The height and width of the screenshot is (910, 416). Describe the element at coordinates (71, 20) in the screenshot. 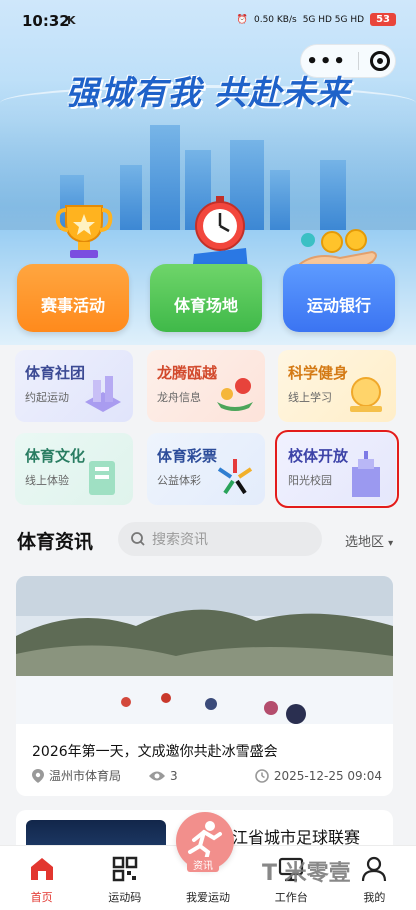

I see `carrier-icon: K` at that location.